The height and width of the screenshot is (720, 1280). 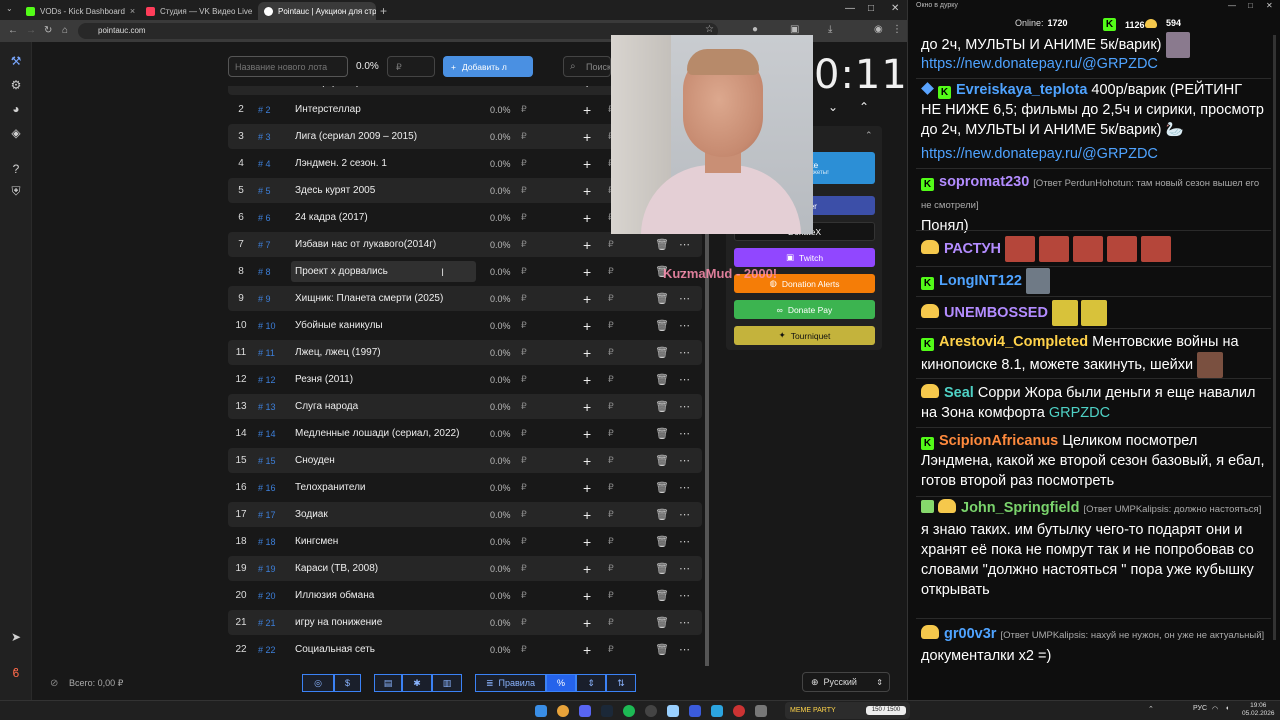 I want to click on discord-icon, so click(x=585, y=711).